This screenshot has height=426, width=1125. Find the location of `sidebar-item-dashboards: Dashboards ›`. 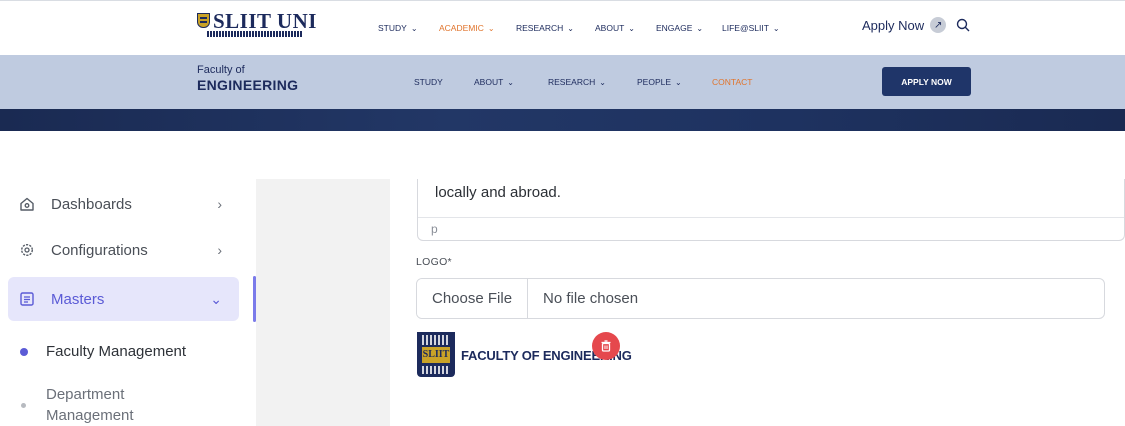

sidebar-item-dashboards: Dashboards › is located at coordinates (123, 204).